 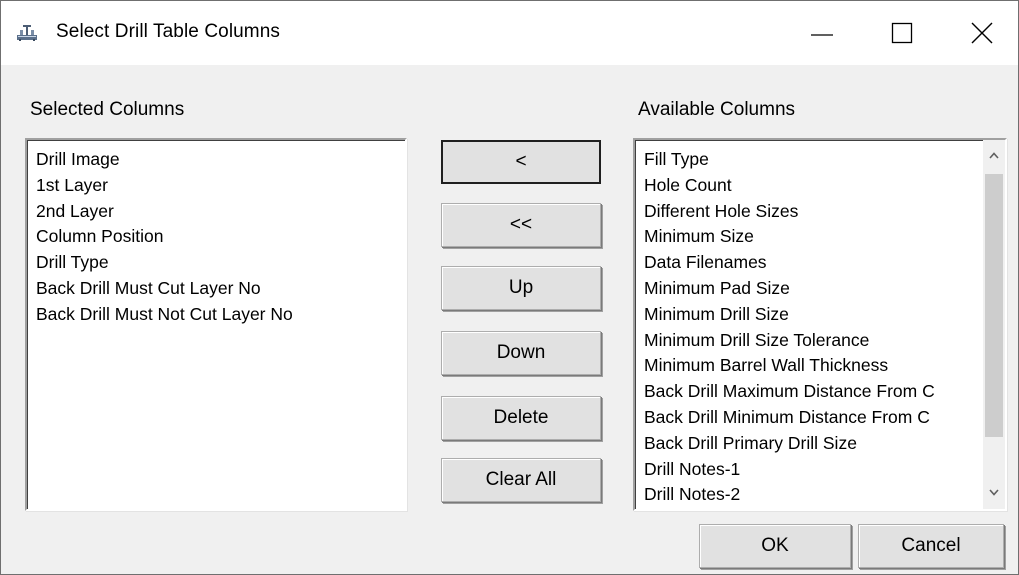 I want to click on close-icon, so click(x=982, y=33).